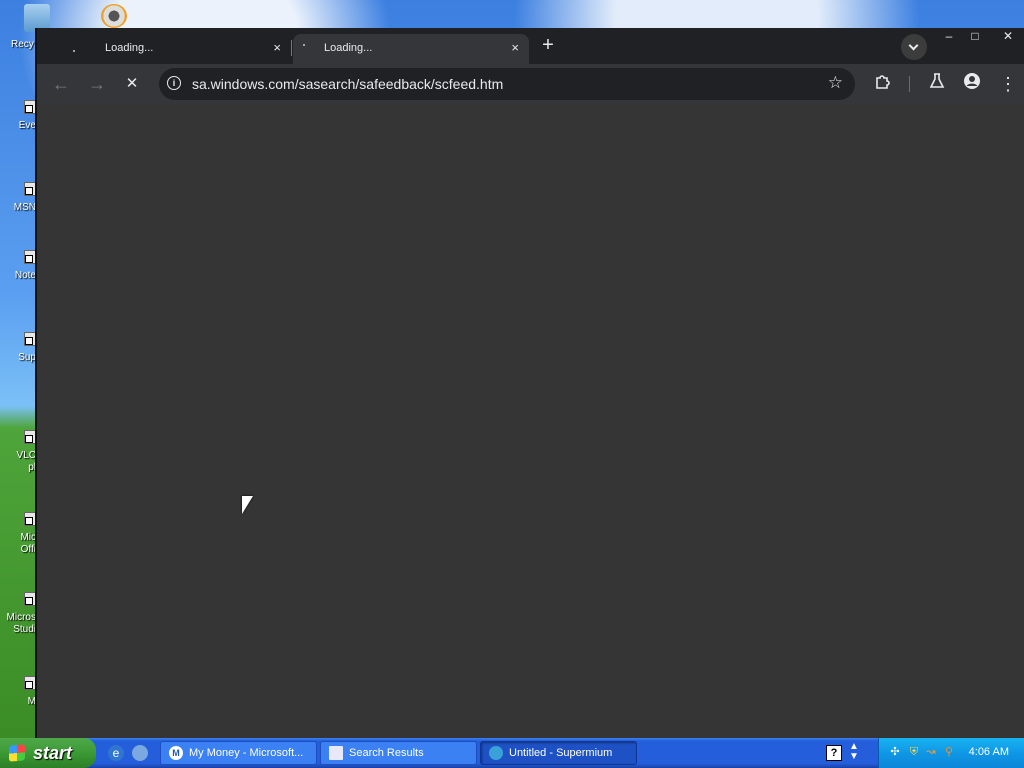 Image resolution: width=1024 pixels, height=768 pixels. Describe the element at coordinates (28, 543) in the screenshot. I see `desktop-icon-label: Mic Offi` at that location.